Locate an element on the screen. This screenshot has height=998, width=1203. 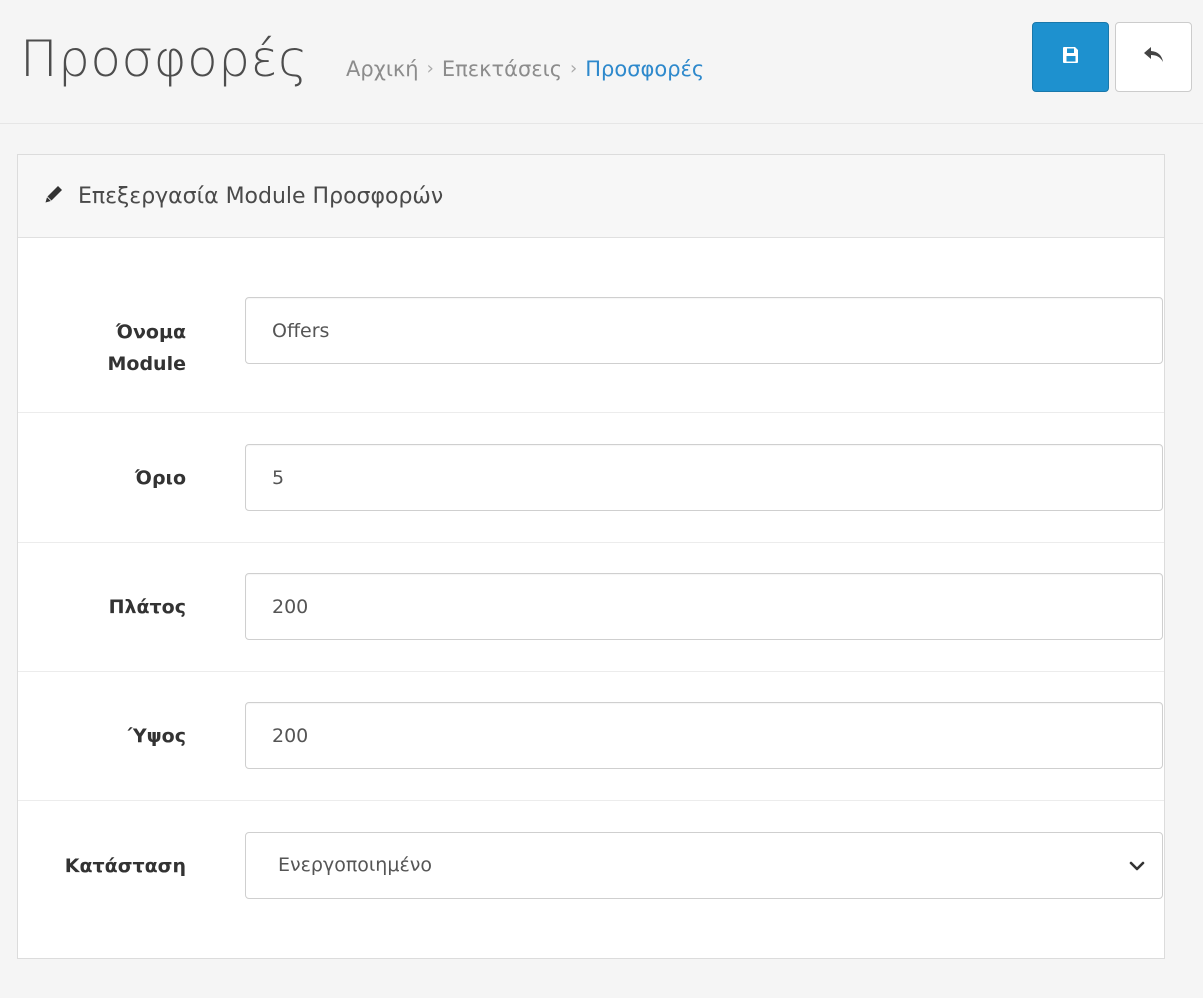
breadcrumb-extensions: Επεκτάσεις is located at coordinates (502, 69).